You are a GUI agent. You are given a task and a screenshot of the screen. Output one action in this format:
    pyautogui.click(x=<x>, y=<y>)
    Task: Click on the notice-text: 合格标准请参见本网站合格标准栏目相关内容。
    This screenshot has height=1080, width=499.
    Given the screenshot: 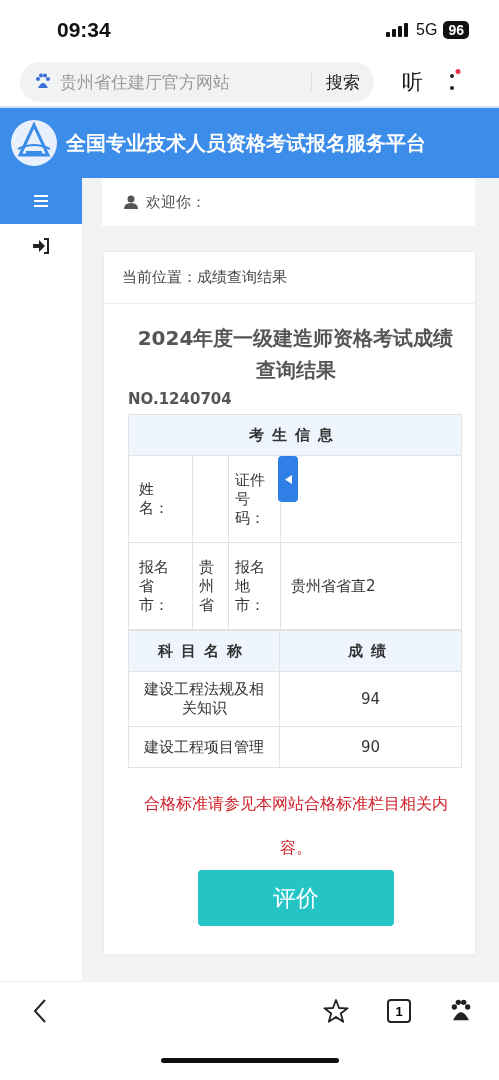 What is the action you would take?
    pyautogui.click(x=295, y=826)
    